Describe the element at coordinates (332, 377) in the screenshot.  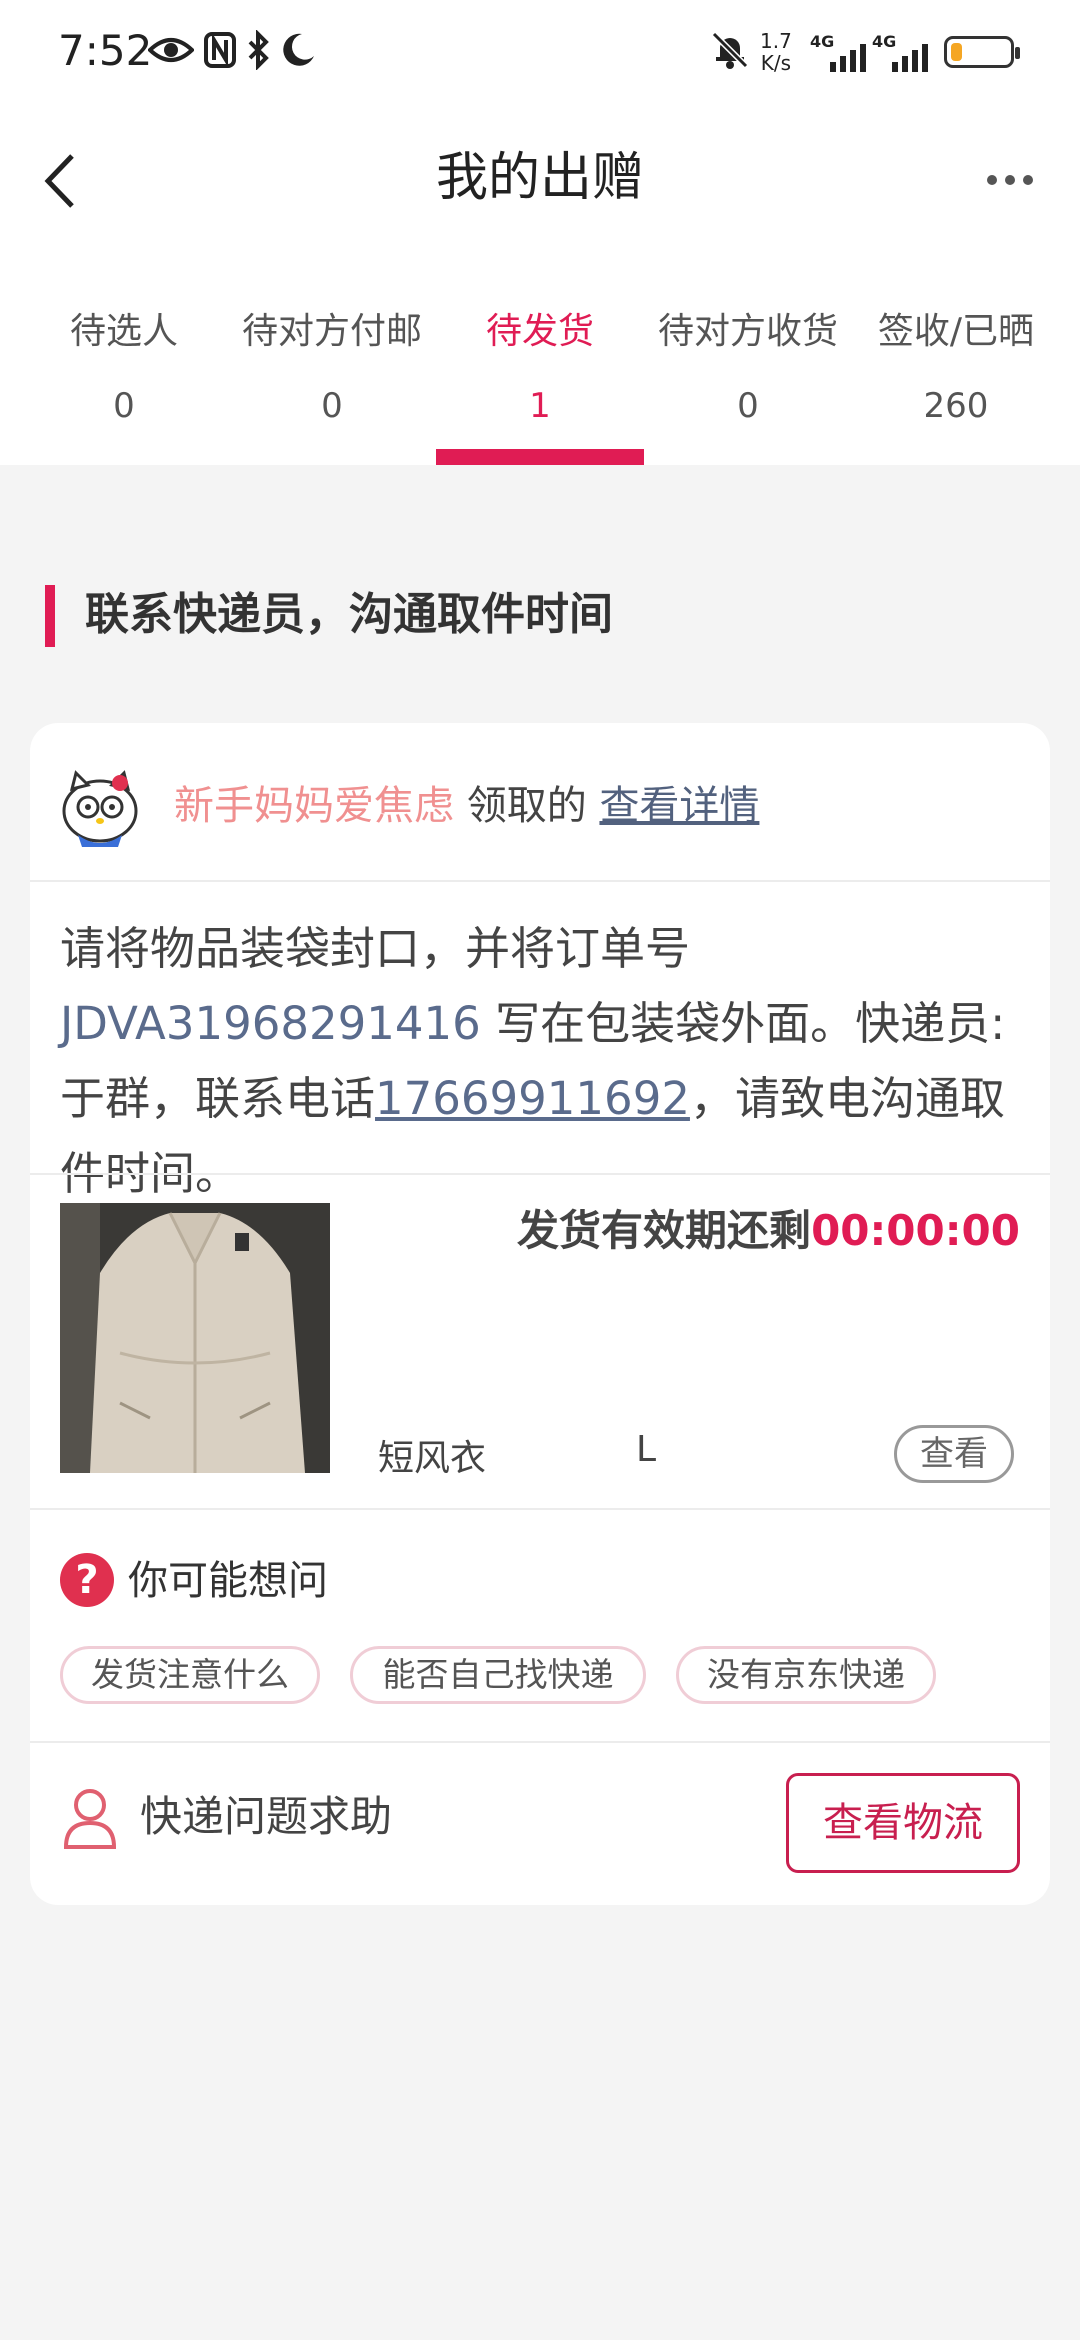
I see `tab-pending-postage: 待对方付邮 0` at that location.